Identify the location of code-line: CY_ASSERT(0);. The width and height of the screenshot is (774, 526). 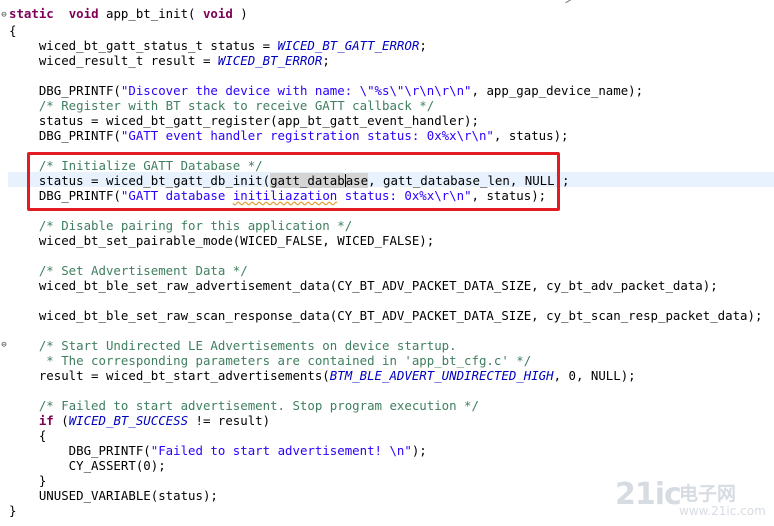
(87, 465).